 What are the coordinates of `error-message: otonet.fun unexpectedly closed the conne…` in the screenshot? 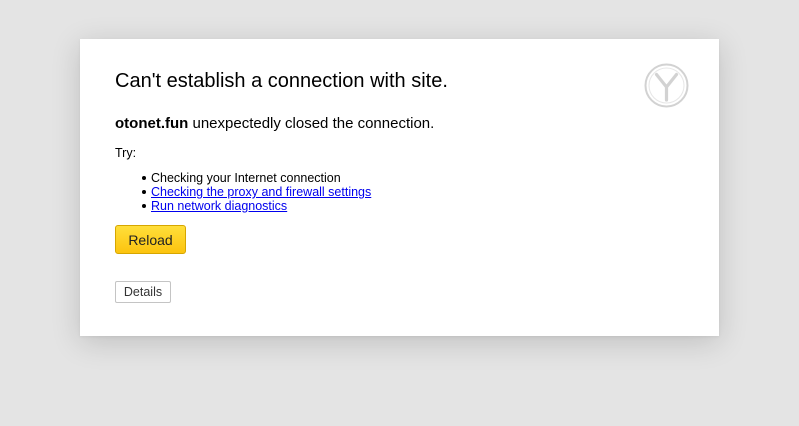 It's located at (274, 124).